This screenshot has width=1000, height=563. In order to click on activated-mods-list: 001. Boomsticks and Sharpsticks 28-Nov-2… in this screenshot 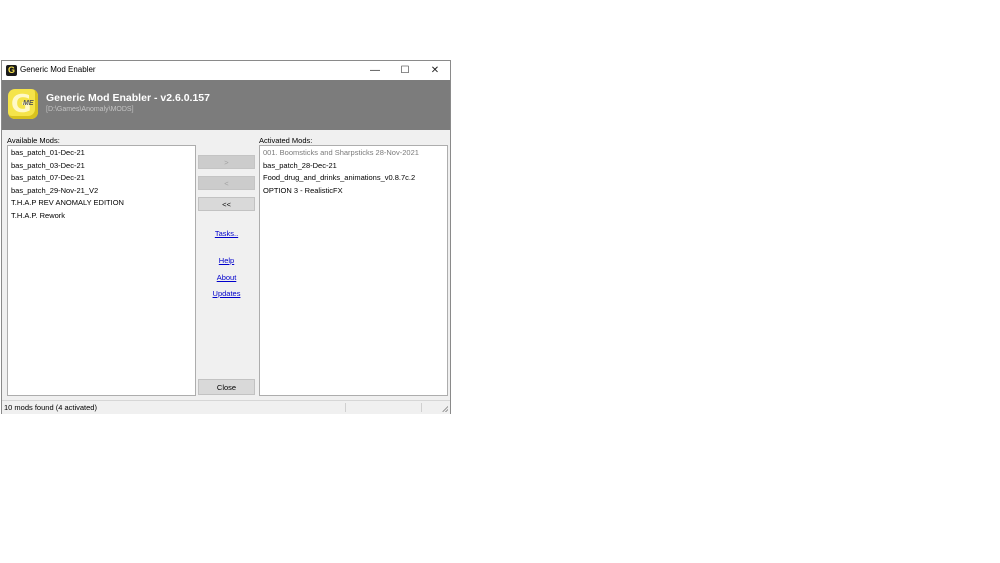, I will do `click(353, 270)`.